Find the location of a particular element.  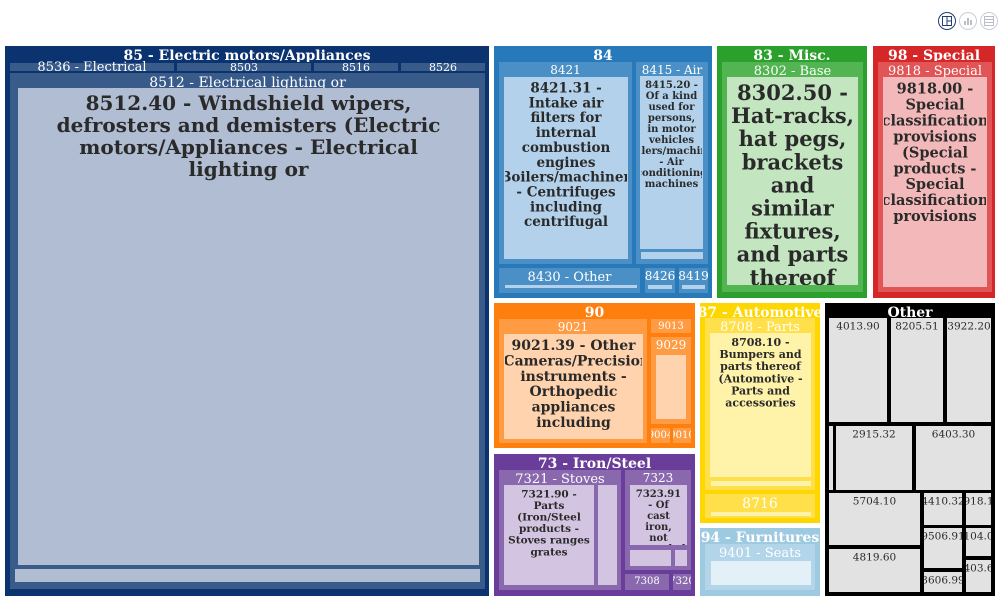

treemap-node-label-8708: 8708 - Parts is located at coordinates (760, 327).